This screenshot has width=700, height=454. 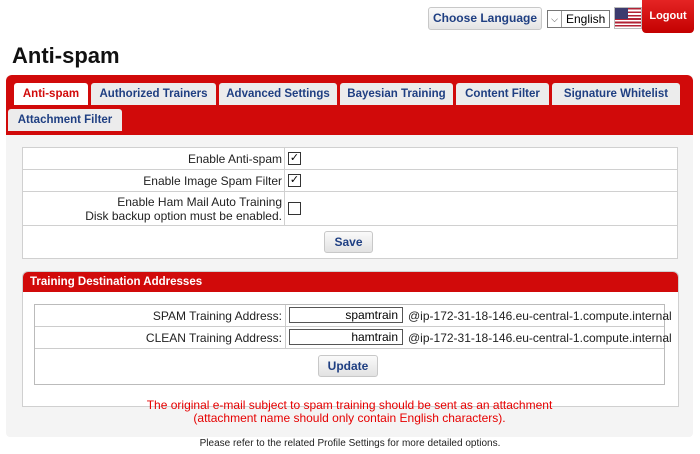 What do you see at coordinates (350, 181) in the screenshot?
I see `setting-row-enable-image-spam: Enable Image Spam Filter ✓` at bounding box center [350, 181].